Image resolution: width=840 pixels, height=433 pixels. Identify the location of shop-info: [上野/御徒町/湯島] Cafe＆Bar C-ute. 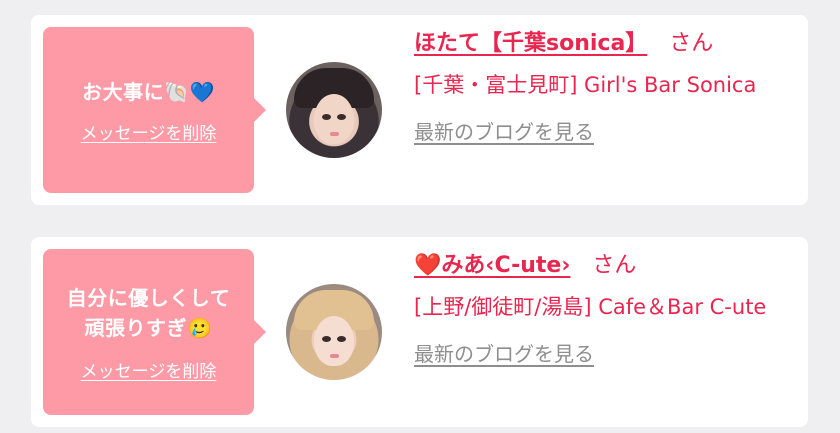
(590, 307).